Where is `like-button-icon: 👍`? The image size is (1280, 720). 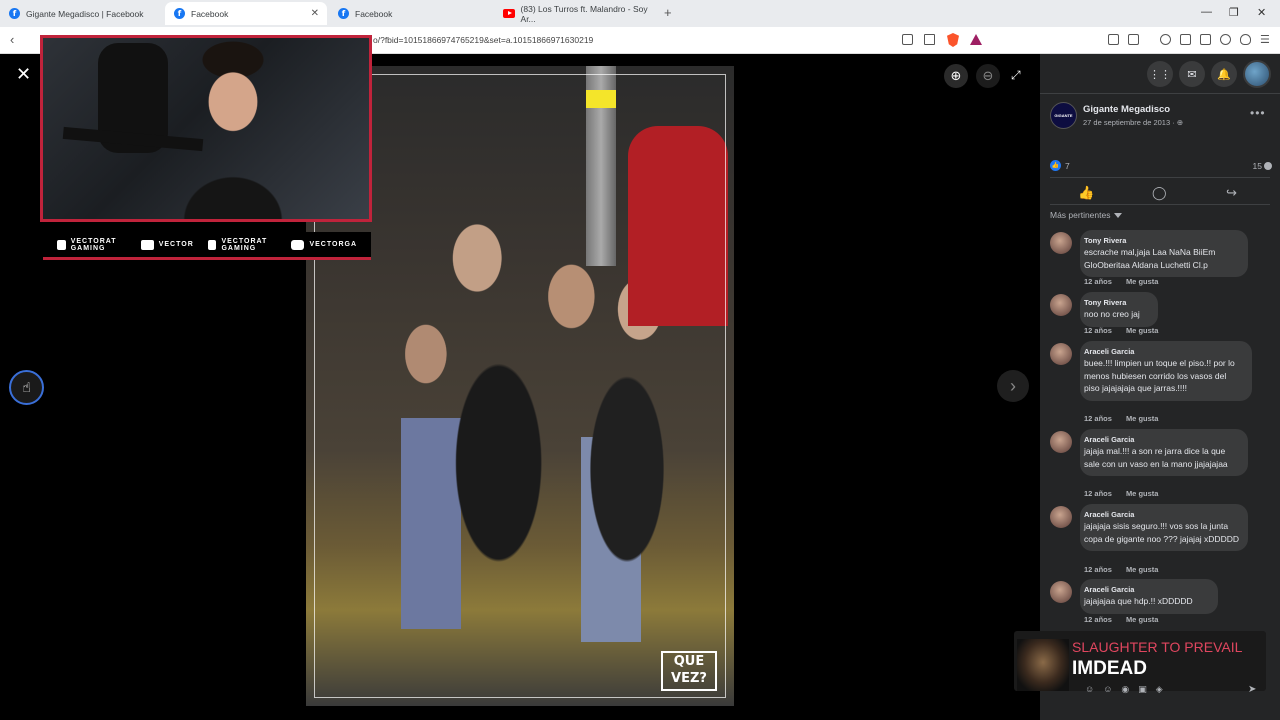 like-button-icon: 👍 is located at coordinates (1086, 193).